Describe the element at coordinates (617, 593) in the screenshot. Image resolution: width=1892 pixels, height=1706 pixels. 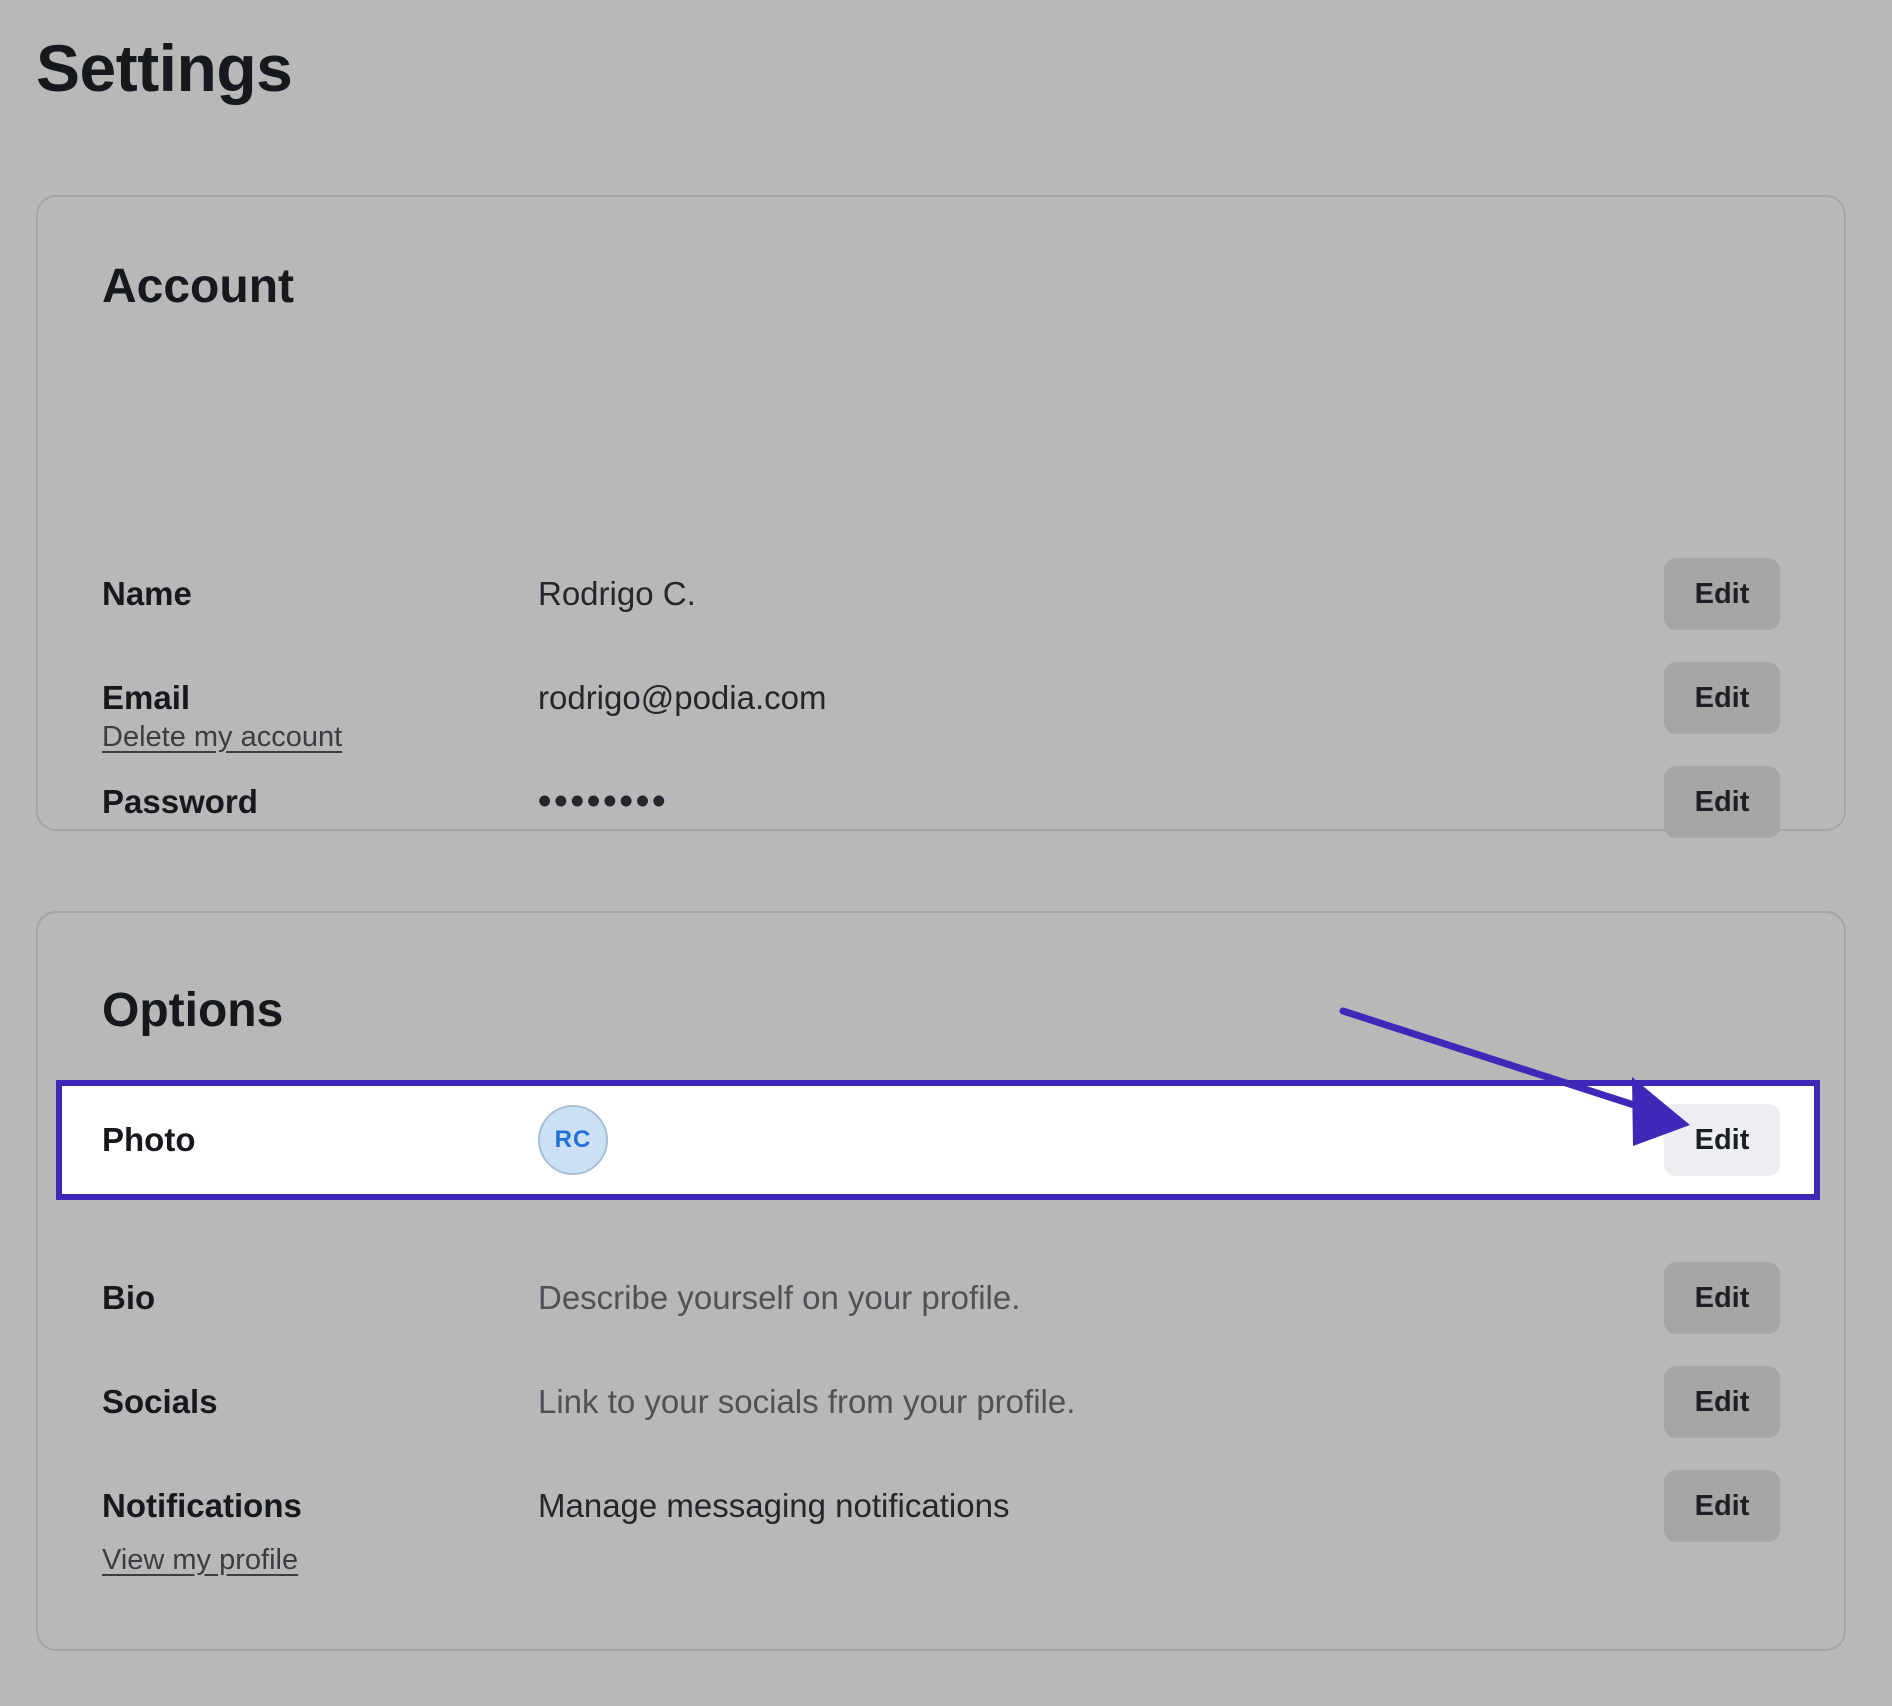
I see `name-value: Rodrigo C.` at that location.